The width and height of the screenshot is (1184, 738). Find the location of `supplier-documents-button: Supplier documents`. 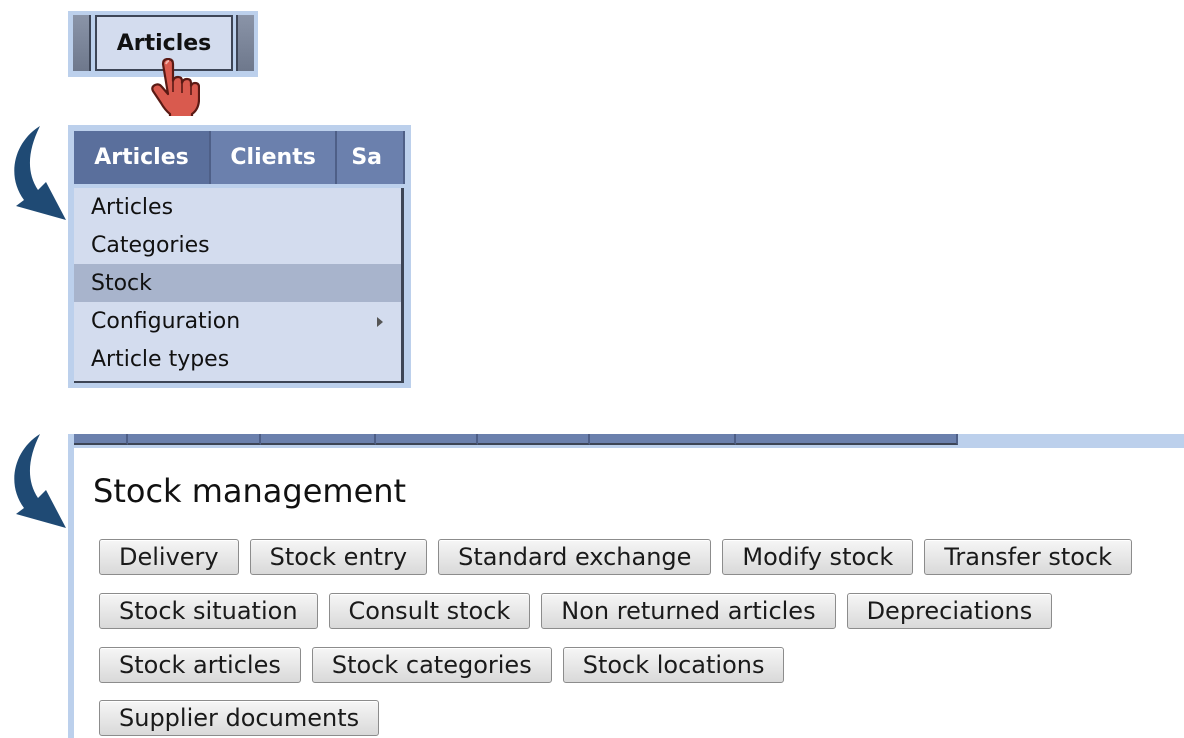

supplier-documents-button: Supplier documents is located at coordinates (239, 718).